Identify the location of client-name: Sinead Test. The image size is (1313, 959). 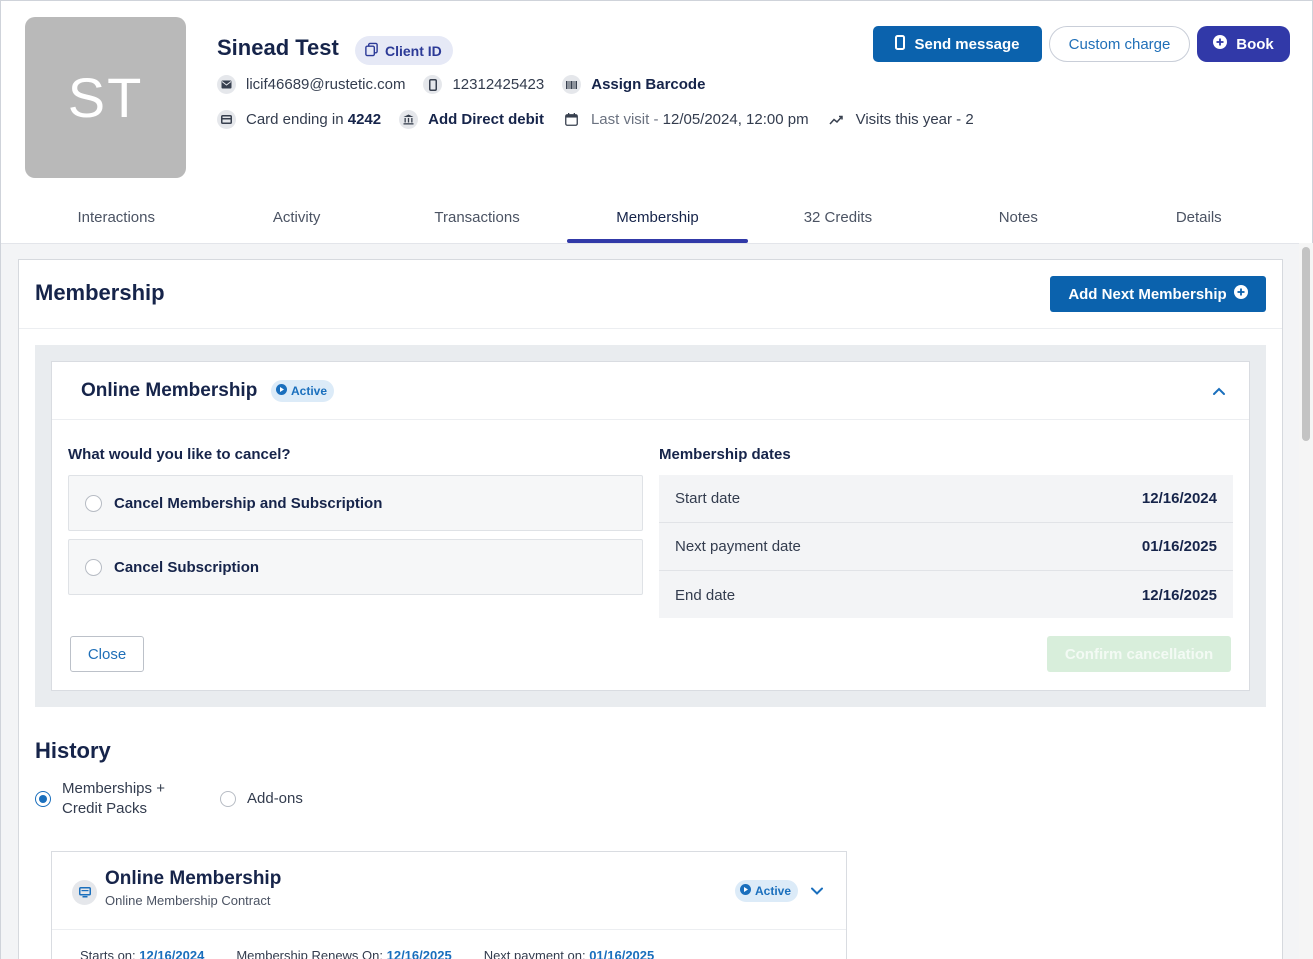
(278, 47).